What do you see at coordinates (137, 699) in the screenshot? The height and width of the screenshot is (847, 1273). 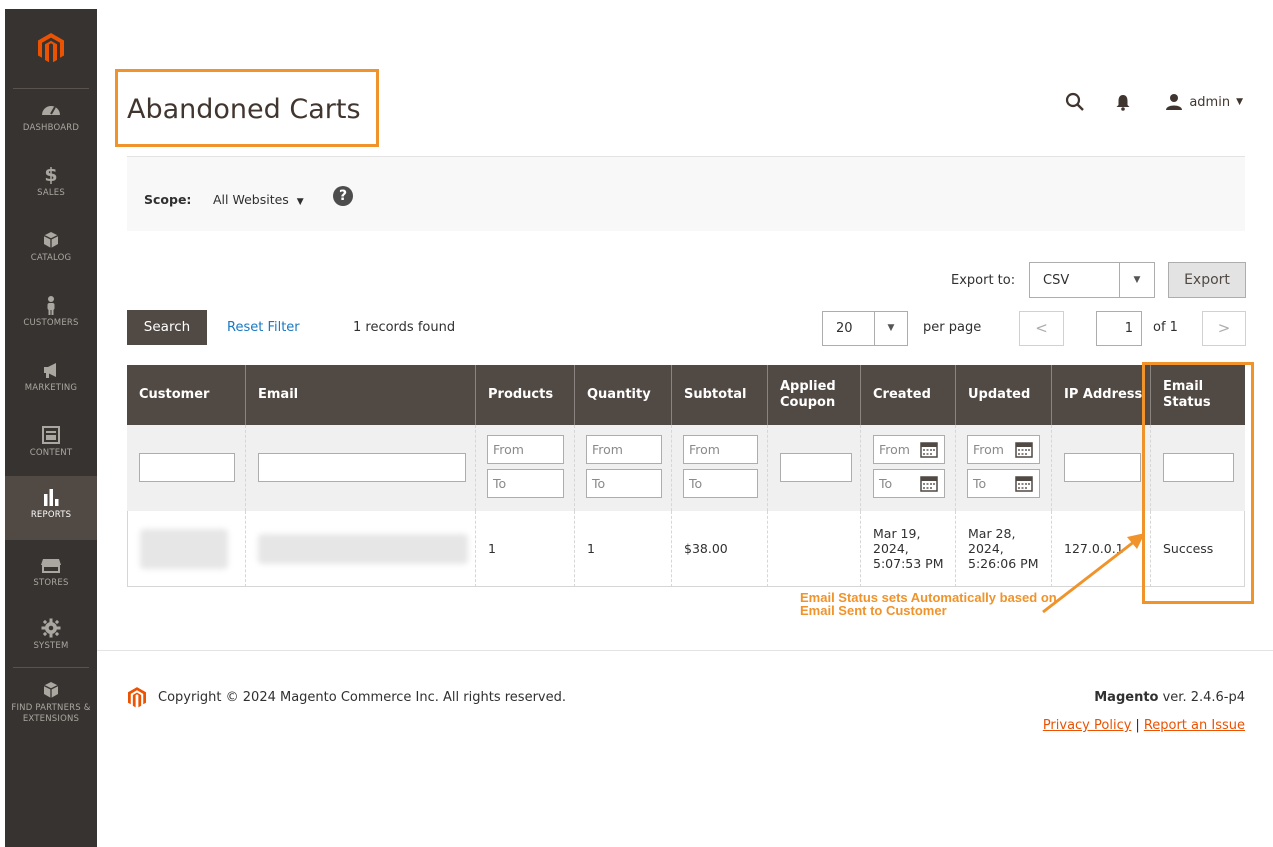 I see `magento-footer-logo-icon` at bounding box center [137, 699].